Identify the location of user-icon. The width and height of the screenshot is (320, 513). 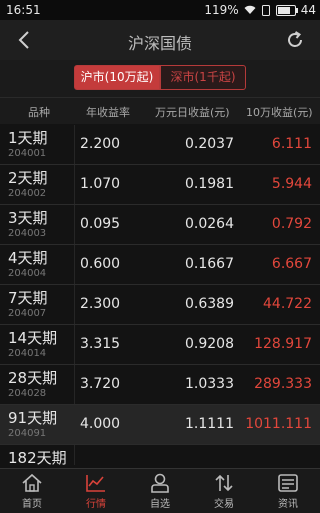
(160, 483).